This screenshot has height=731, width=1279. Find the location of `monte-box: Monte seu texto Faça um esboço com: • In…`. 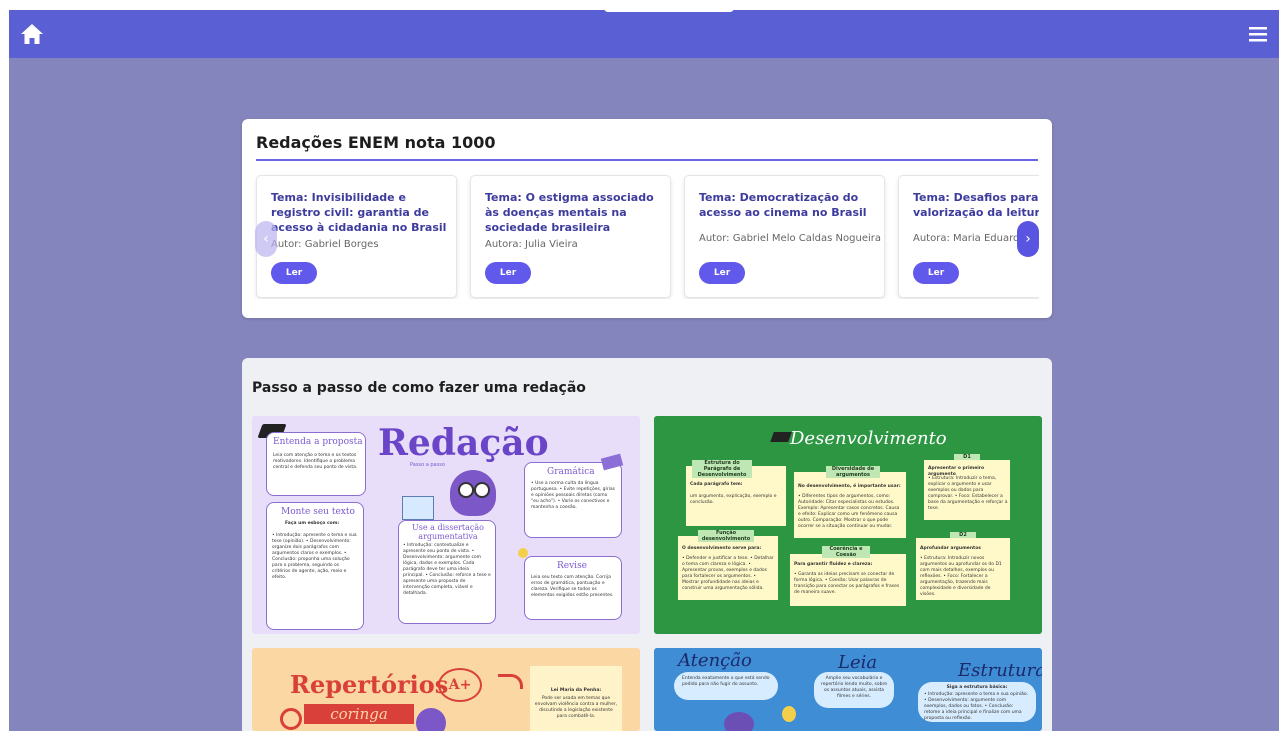

monte-box: Monte seu texto Faça um esboço com: • In… is located at coordinates (315, 566).